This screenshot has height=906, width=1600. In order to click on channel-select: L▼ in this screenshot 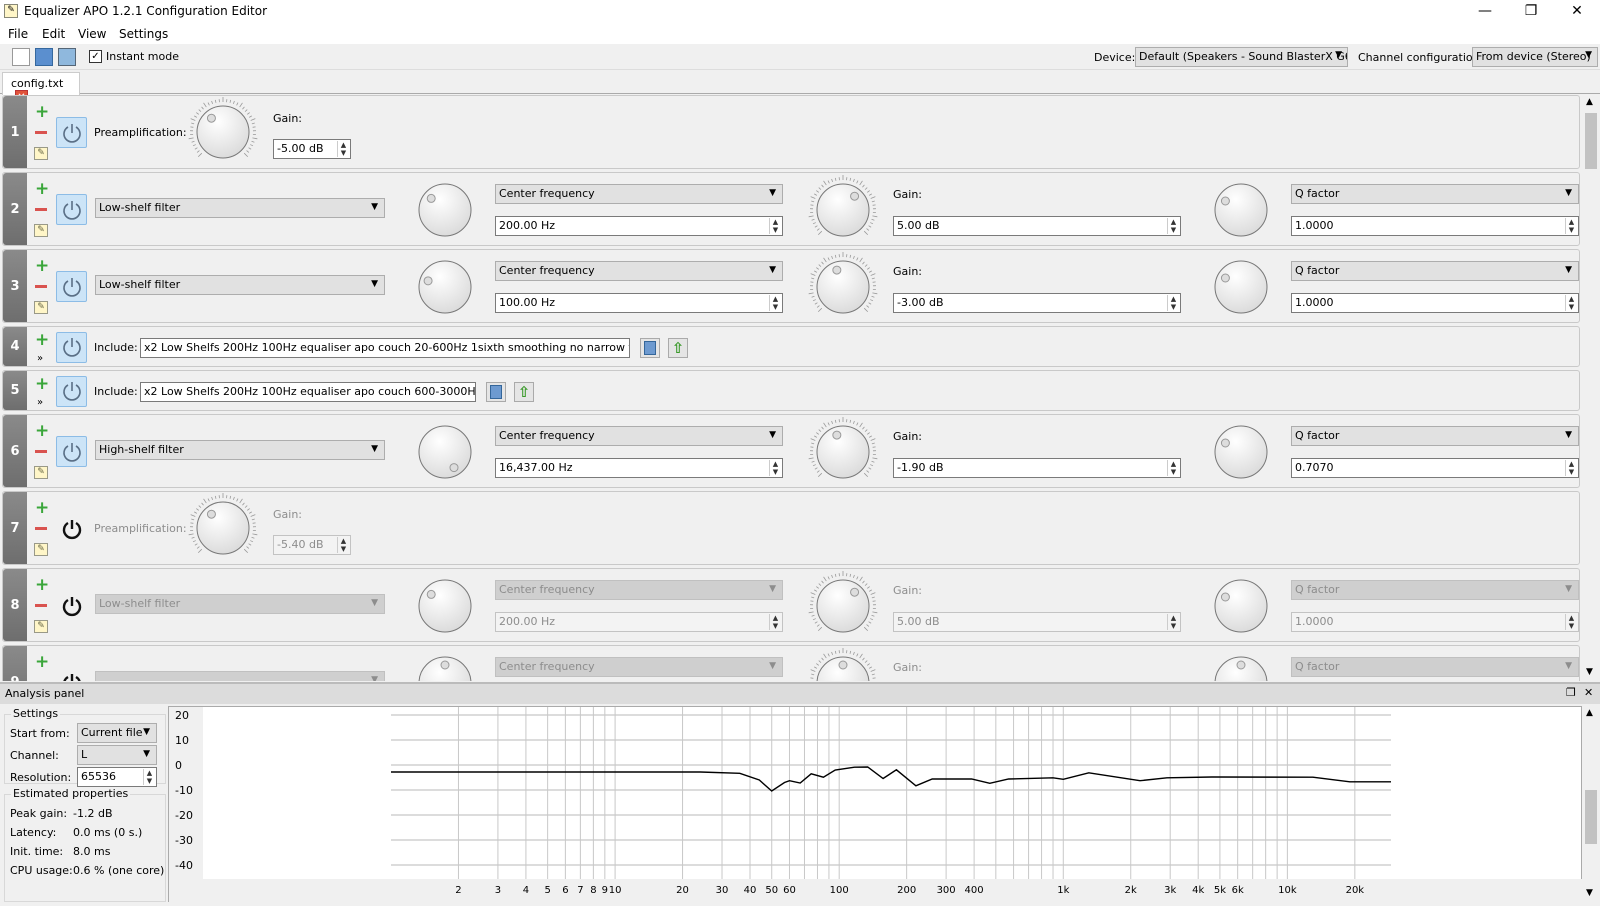, I will do `click(117, 755)`.